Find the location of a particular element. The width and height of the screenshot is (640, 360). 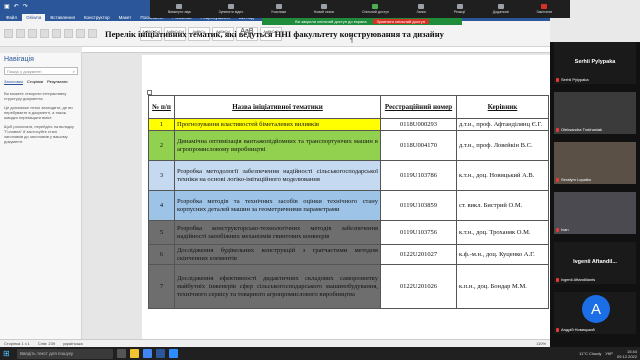

participant-name-label: Serafym Lopatko is located at coordinates (573, 179).